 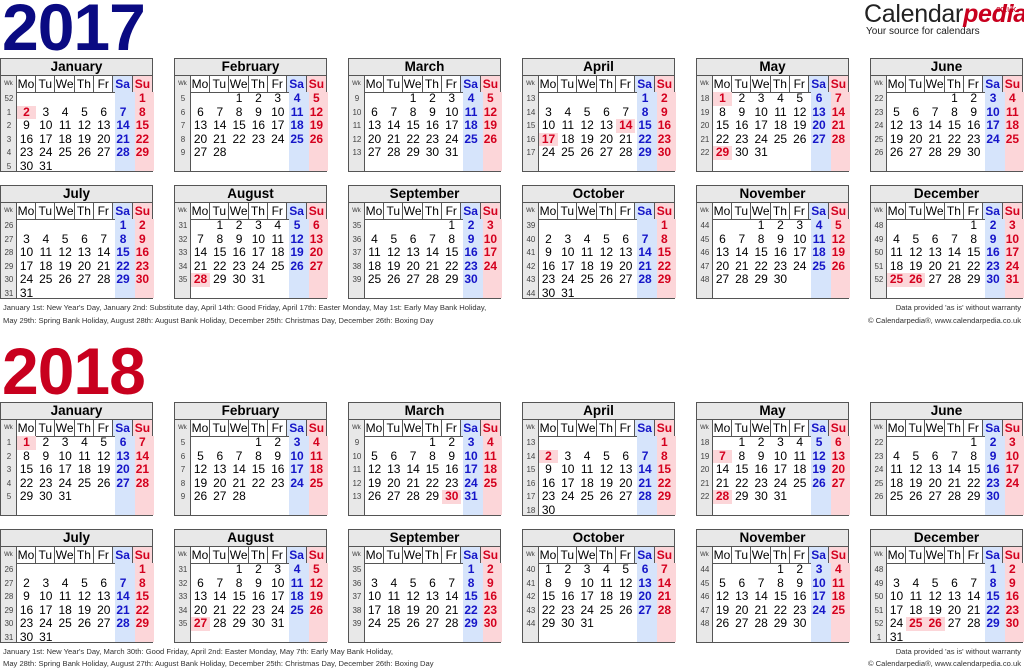 I want to click on date-cell: 14, so click(x=760, y=596).